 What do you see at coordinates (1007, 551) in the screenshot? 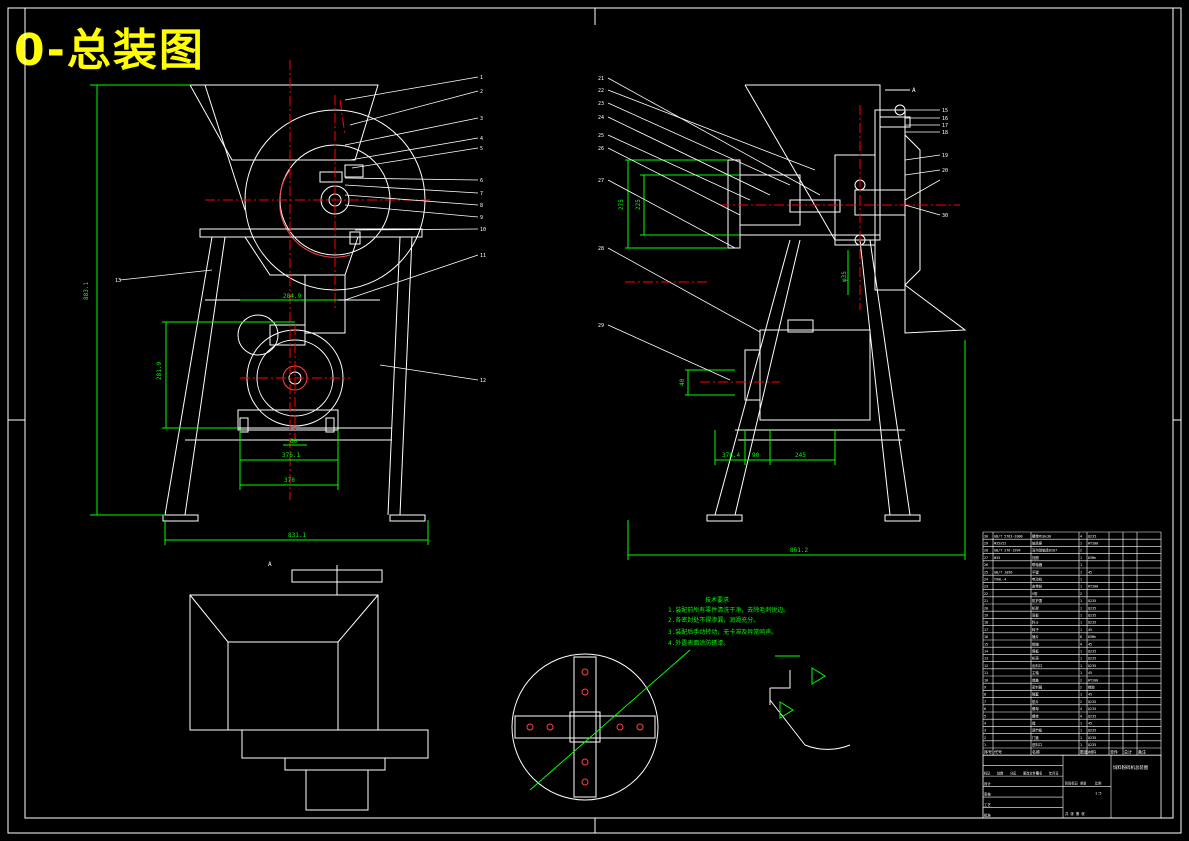
I see `parts-cell: GB/T 276-1994` at bounding box center [1007, 551].